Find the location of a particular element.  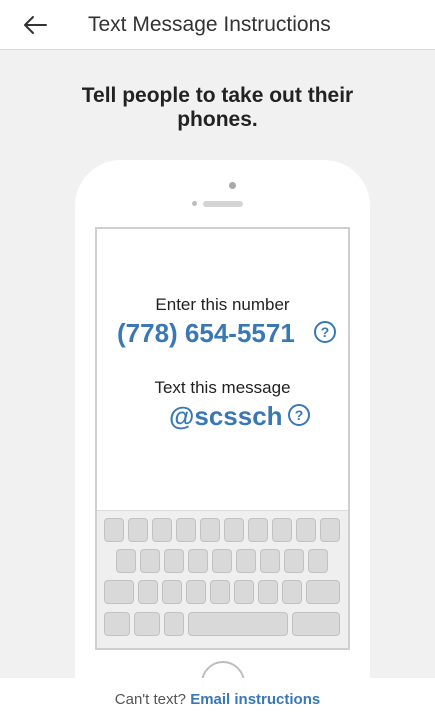

phone-speaker is located at coordinates (223, 204).